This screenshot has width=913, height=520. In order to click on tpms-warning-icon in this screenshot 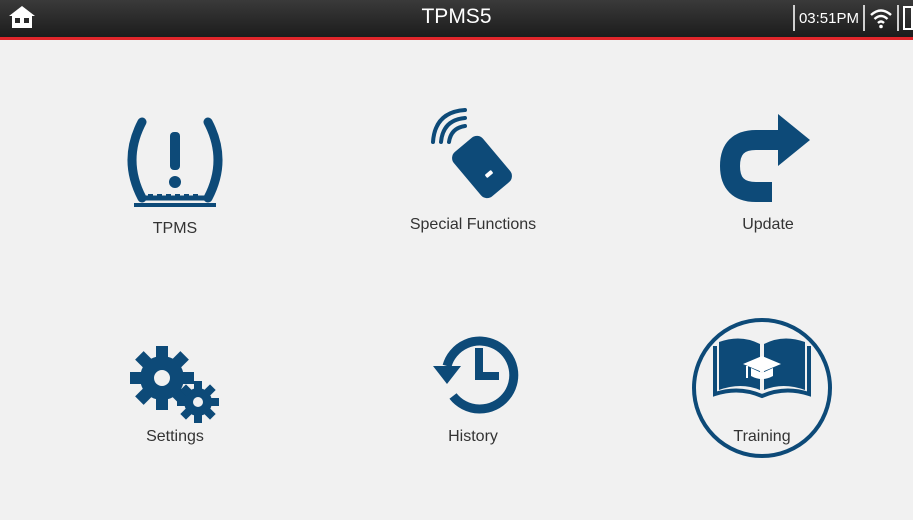, I will do `click(175, 162)`.